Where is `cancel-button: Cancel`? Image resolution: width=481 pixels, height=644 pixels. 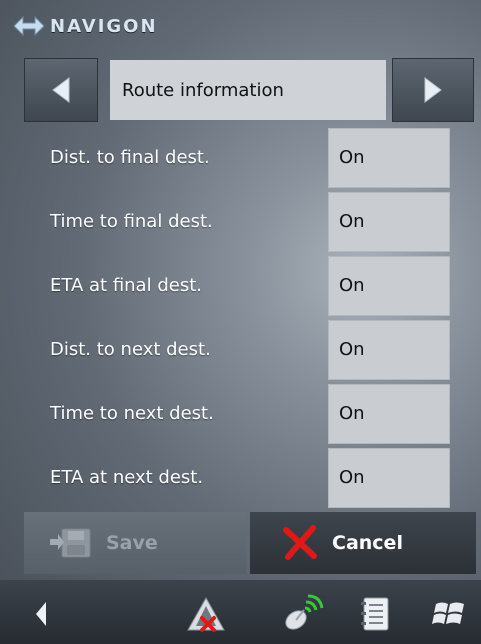 cancel-button: Cancel is located at coordinates (363, 543).